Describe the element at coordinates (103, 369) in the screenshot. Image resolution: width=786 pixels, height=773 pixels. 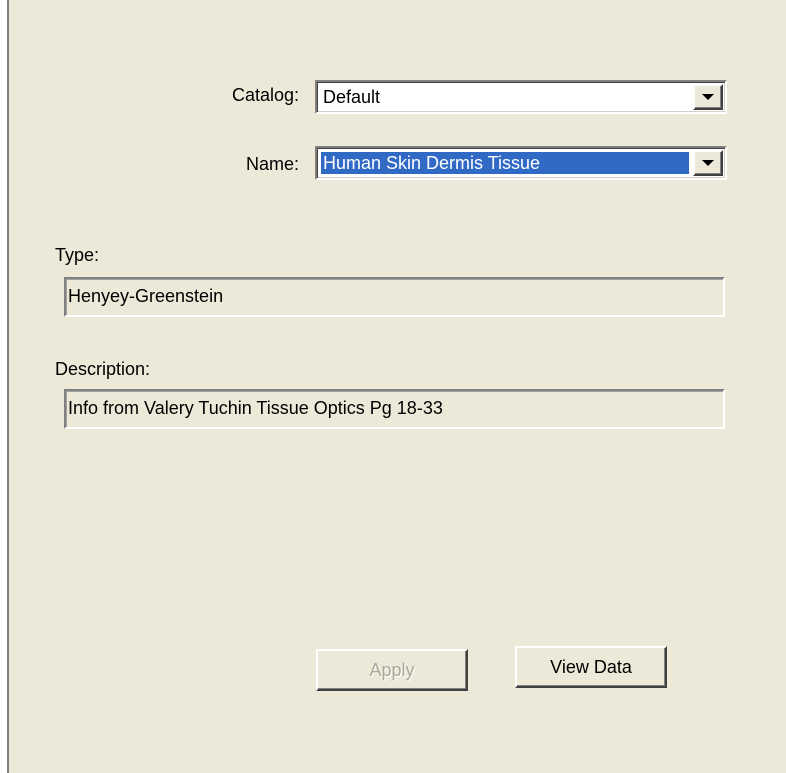
I see `description-label: Description:` at that location.